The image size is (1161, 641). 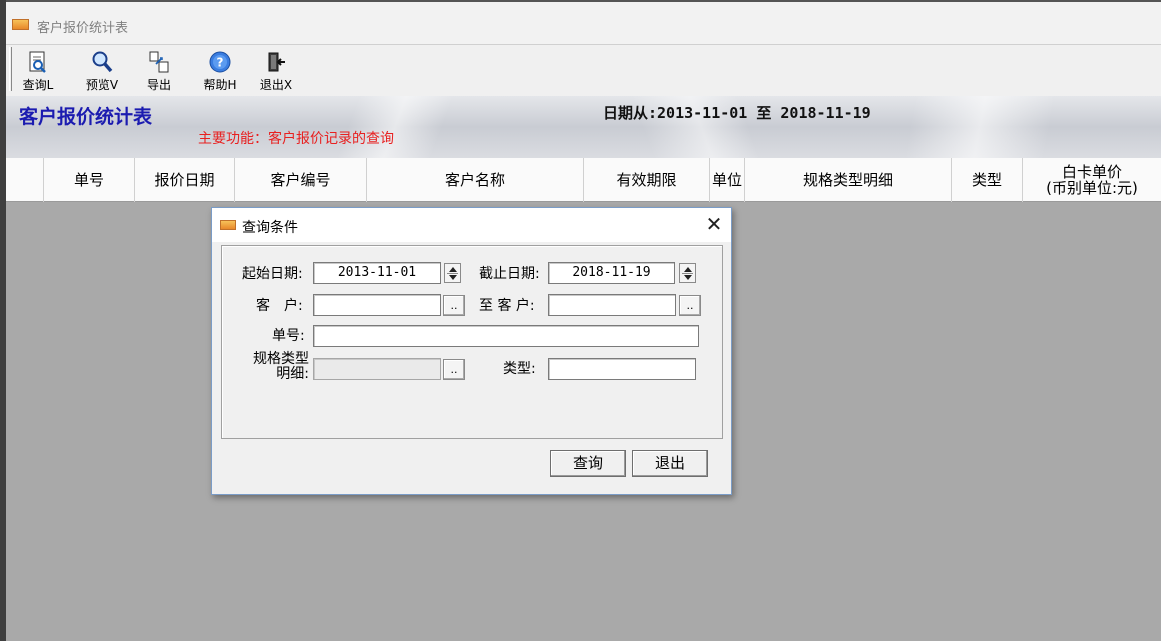 I want to click on spec-detail-input, so click(x=377, y=369).